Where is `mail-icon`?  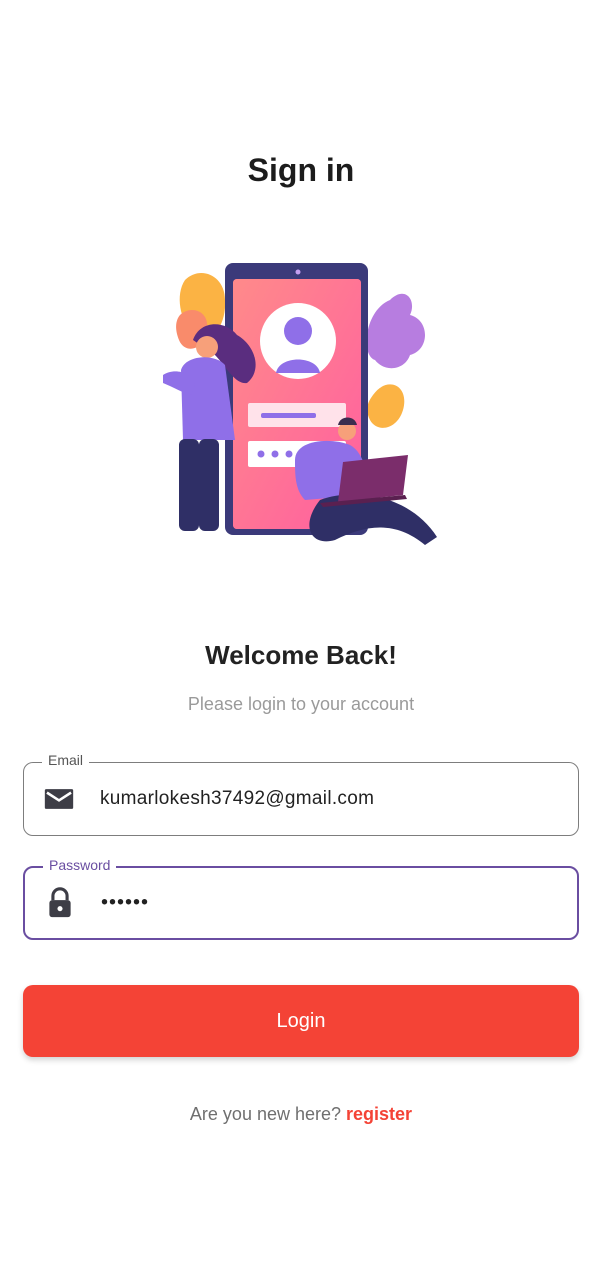 mail-icon is located at coordinates (59, 799).